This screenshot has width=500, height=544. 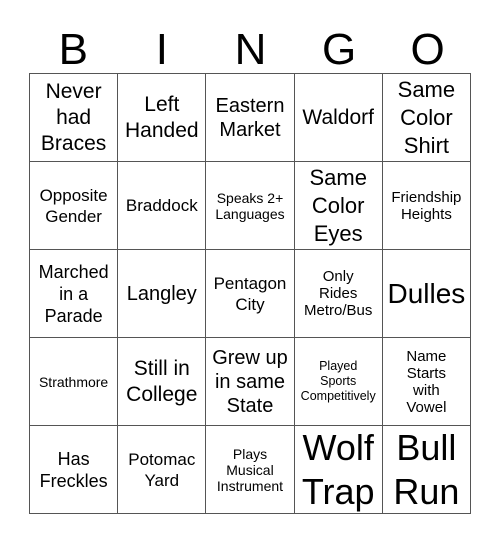 I want to click on bingo-cell: Opposite Gender, so click(x=74, y=206).